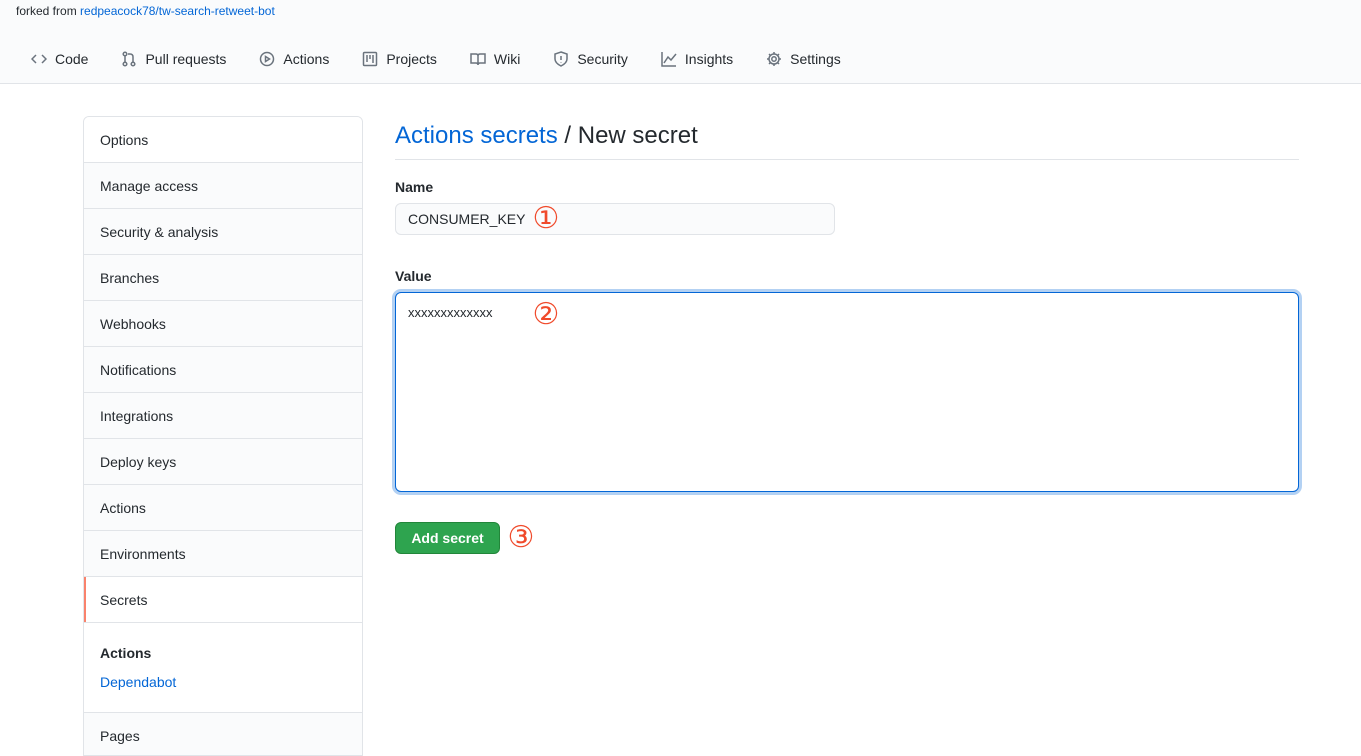  Describe the element at coordinates (177, 11) in the screenshot. I see `forked-repo-link: redpeacock78/tw-search-retweet-bot` at that location.